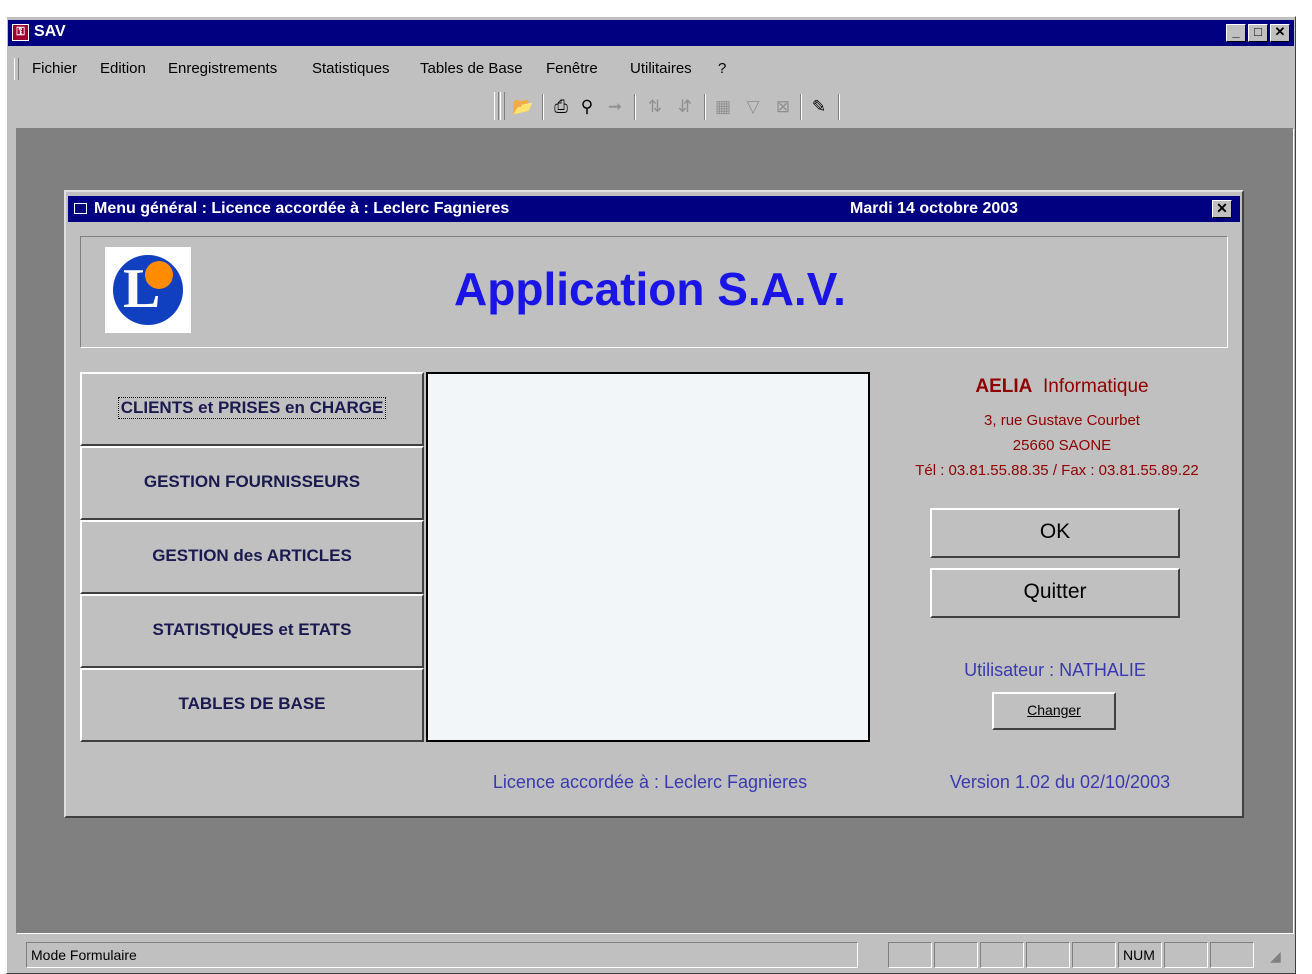  I want to click on nav-statistiques-label: STATISTIQUES et ETATS, so click(252, 629).